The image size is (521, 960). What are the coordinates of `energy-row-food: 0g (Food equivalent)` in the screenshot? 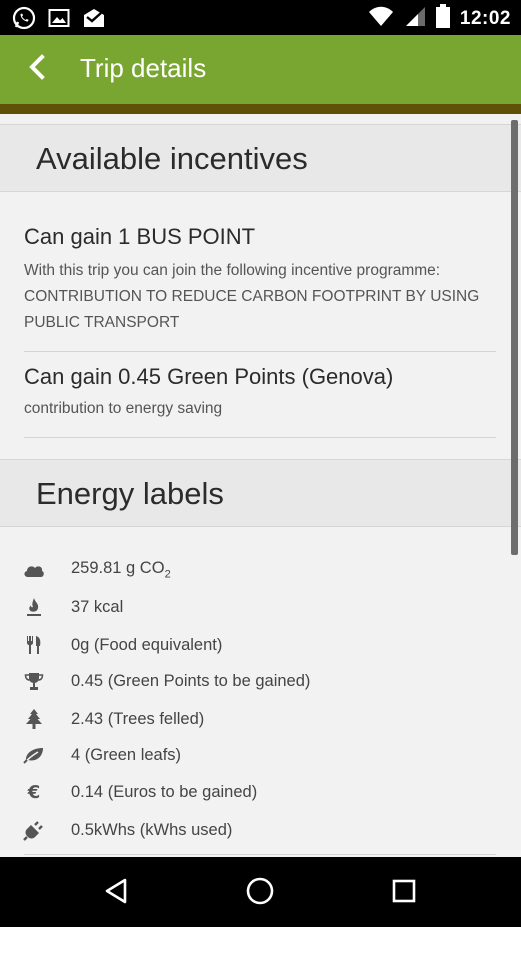 It's located at (262, 645).